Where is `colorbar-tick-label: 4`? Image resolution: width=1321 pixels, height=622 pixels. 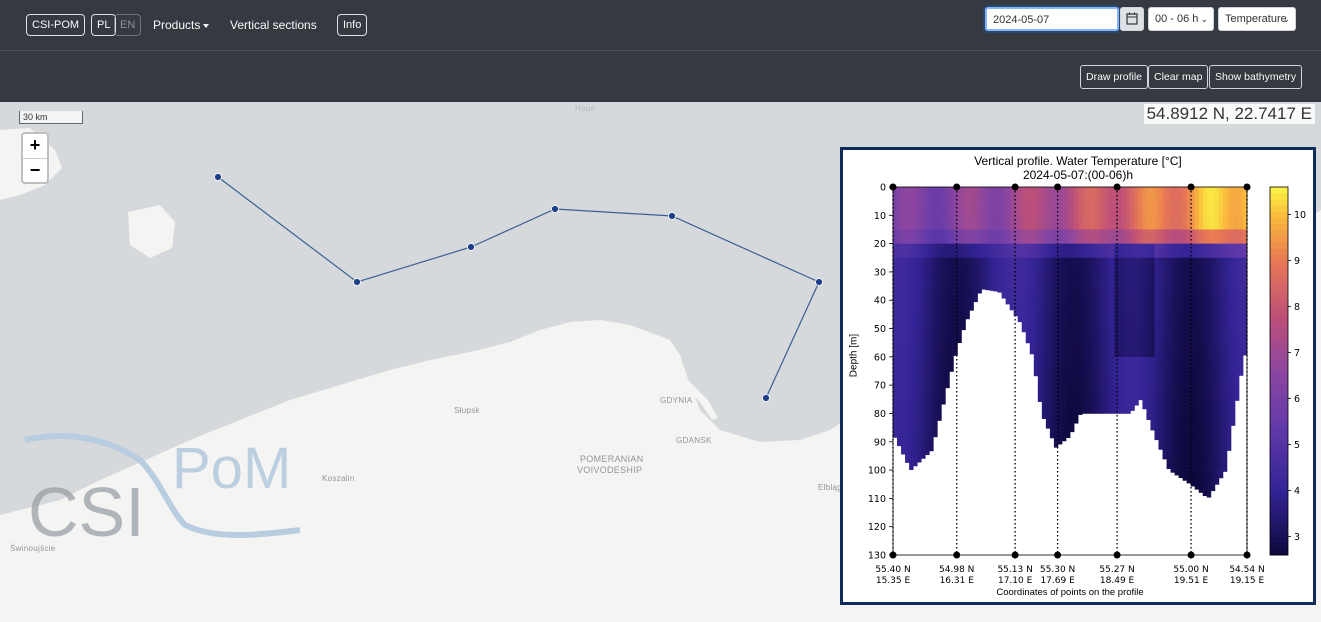 colorbar-tick-label: 4 is located at coordinates (1297, 491).